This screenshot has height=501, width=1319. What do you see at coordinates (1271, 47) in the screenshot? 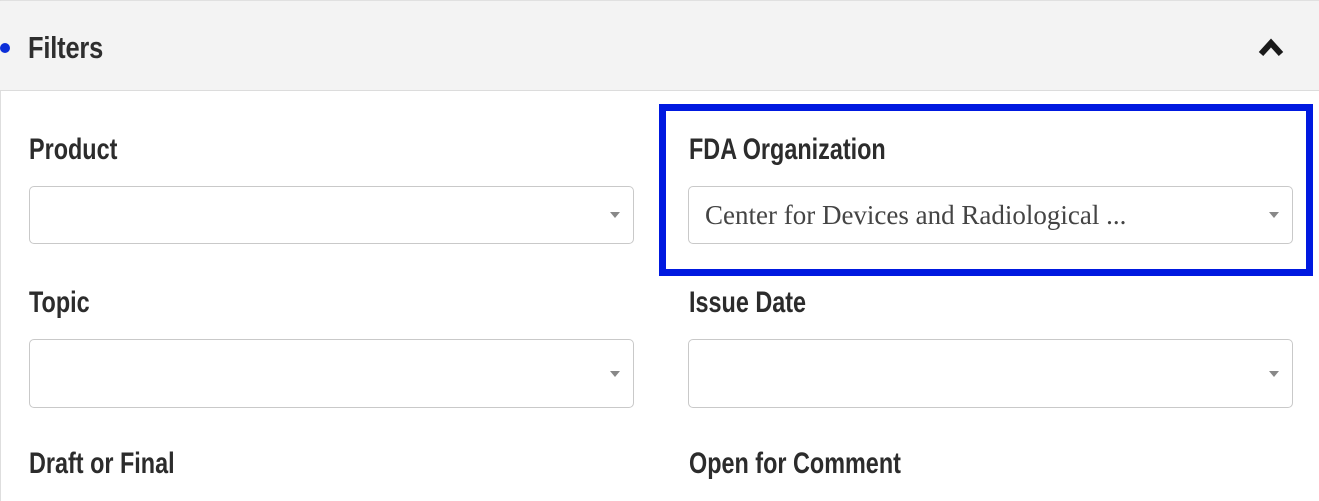
I see `chevron-up-icon` at bounding box center [1271, 47].